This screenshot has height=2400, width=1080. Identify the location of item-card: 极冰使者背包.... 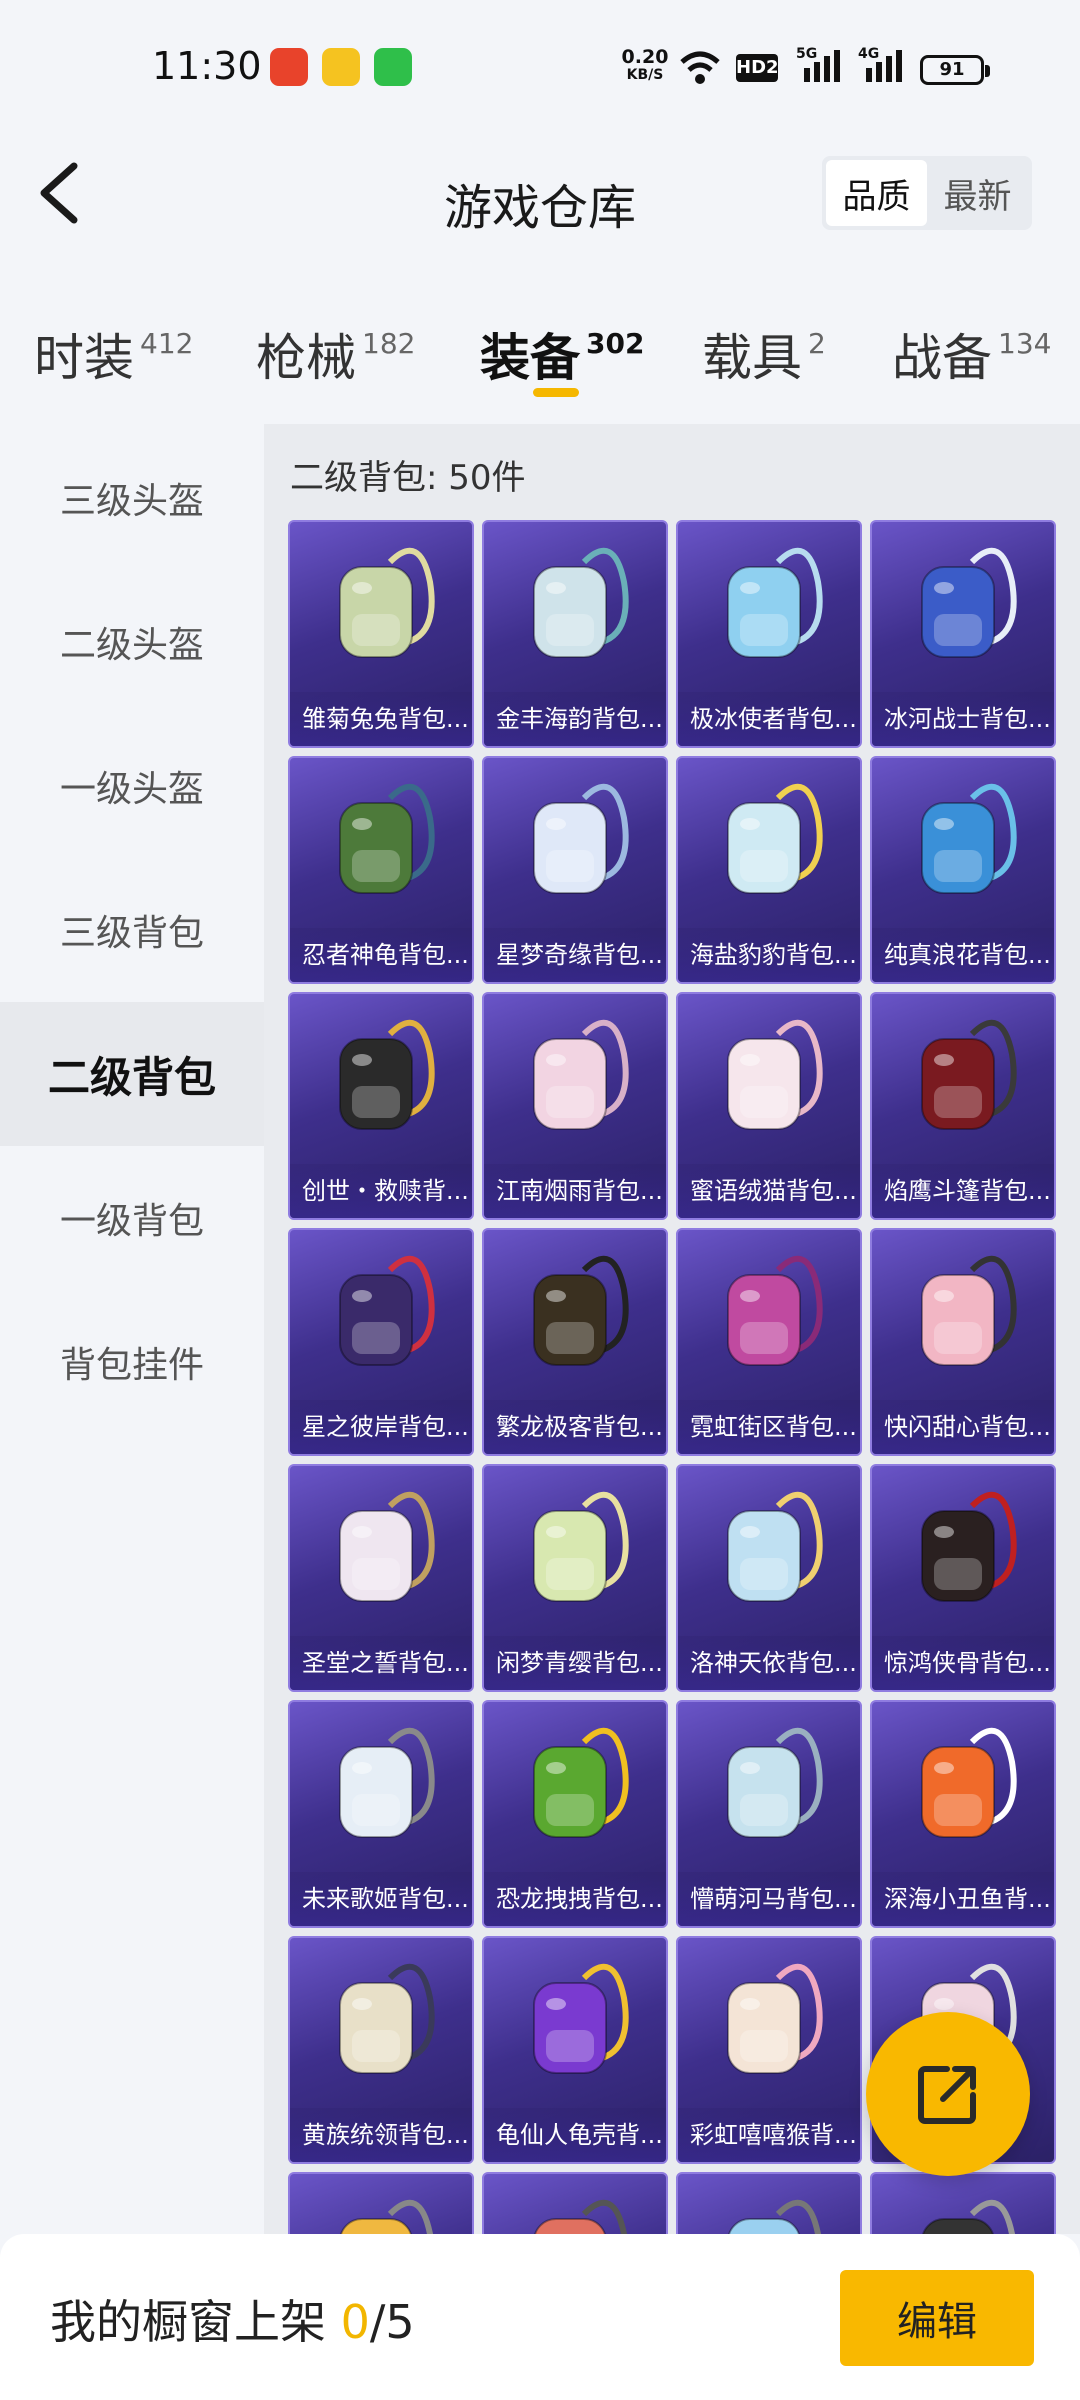
(769, 634).